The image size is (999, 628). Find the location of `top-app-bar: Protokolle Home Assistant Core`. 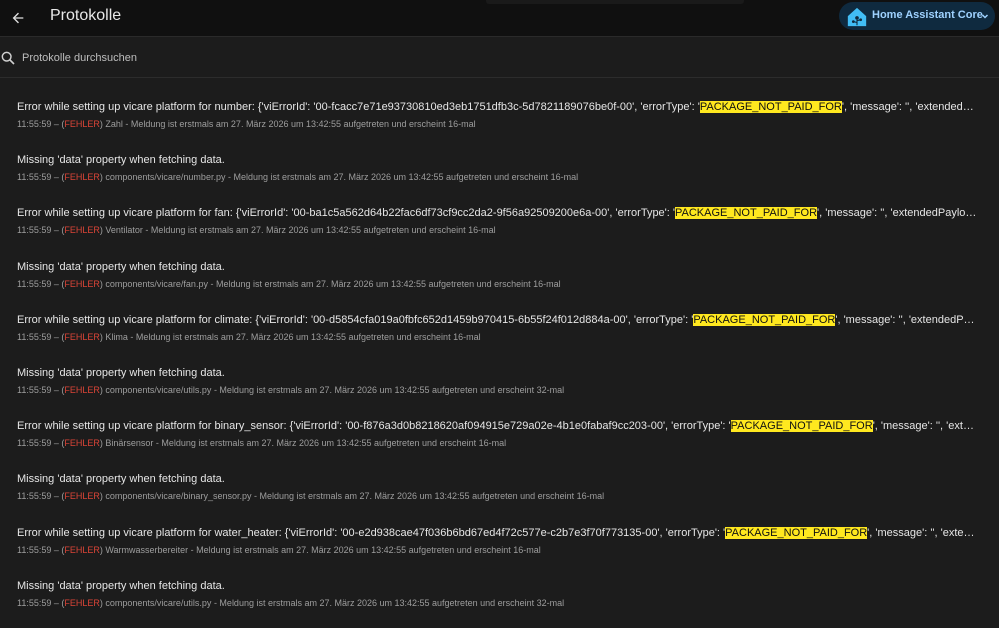

top-app-bar: Protokolle Home Assistant Core is located at coordinates (499, 18).